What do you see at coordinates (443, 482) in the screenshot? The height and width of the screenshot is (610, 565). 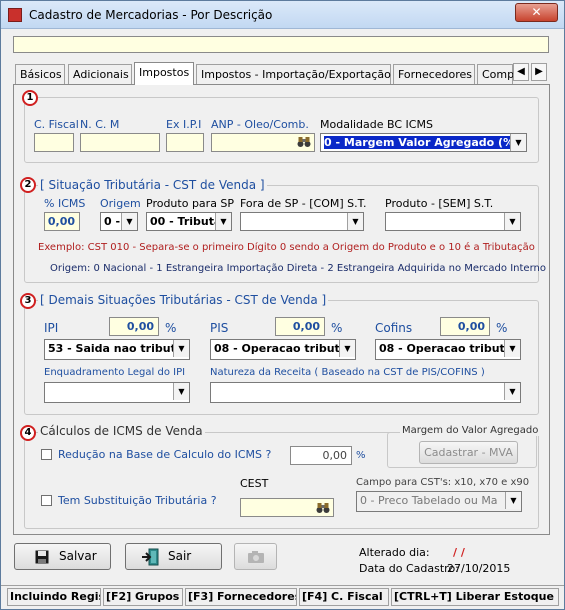 I see `campo-cst-label: Campo para CST's: x10, x70 e x90` at bounding box center [443, 482].